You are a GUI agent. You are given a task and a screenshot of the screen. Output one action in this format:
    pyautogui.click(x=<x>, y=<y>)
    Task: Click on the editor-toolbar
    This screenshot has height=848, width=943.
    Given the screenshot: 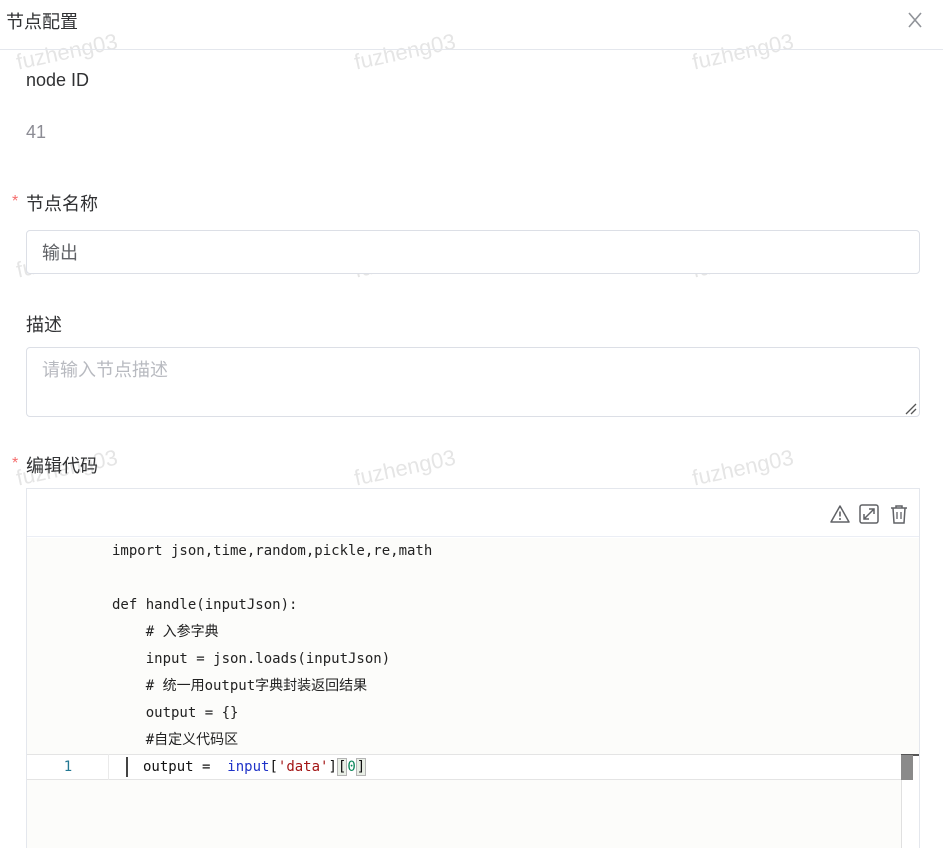 What is the action you would take?
    pyautogui.click(x=473, y=513)
    